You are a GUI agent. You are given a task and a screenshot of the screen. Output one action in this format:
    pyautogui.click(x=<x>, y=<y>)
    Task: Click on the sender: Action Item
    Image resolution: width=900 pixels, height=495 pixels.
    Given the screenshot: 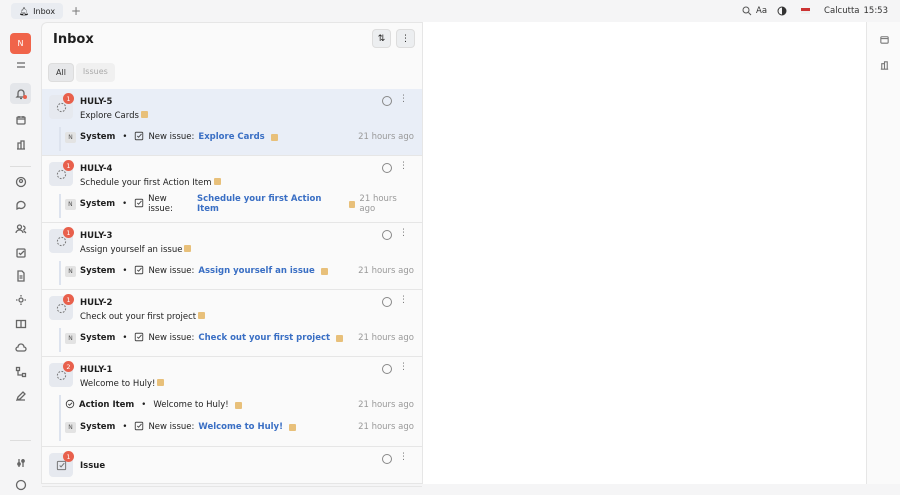 What is the action you would take?
    pyautogui.click(x=107, y=405)
    